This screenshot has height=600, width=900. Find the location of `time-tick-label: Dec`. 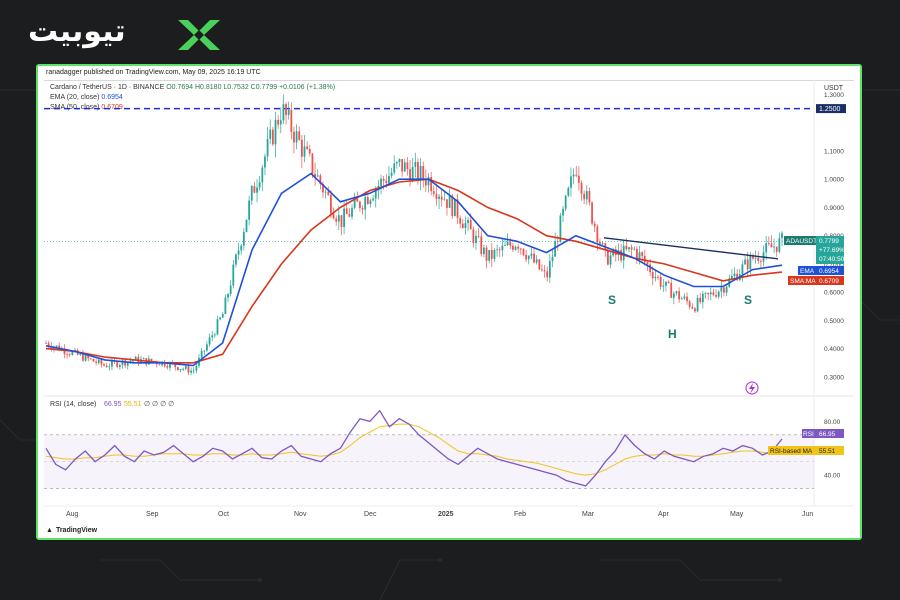

time-tick-label: Dec is located at coordinates (370, 514).